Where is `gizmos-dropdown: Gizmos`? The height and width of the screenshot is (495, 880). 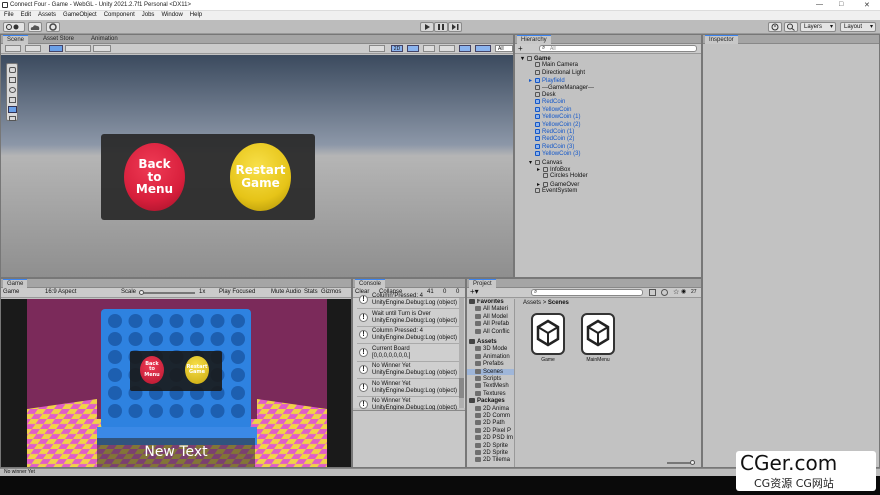 gizmos-dropdown: Gizmos is located at coordinates (331, 292).